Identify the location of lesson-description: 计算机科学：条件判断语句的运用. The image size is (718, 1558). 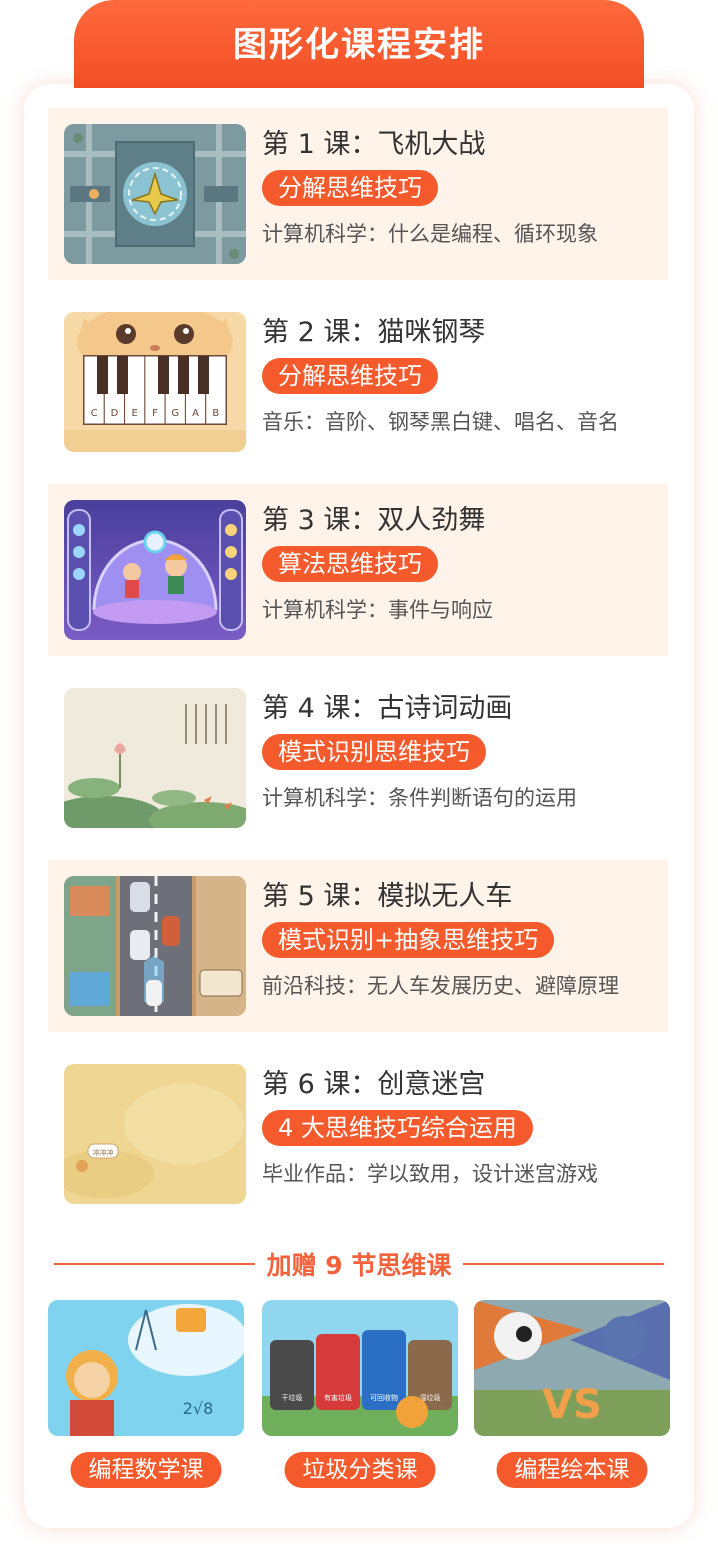
(419, 798).